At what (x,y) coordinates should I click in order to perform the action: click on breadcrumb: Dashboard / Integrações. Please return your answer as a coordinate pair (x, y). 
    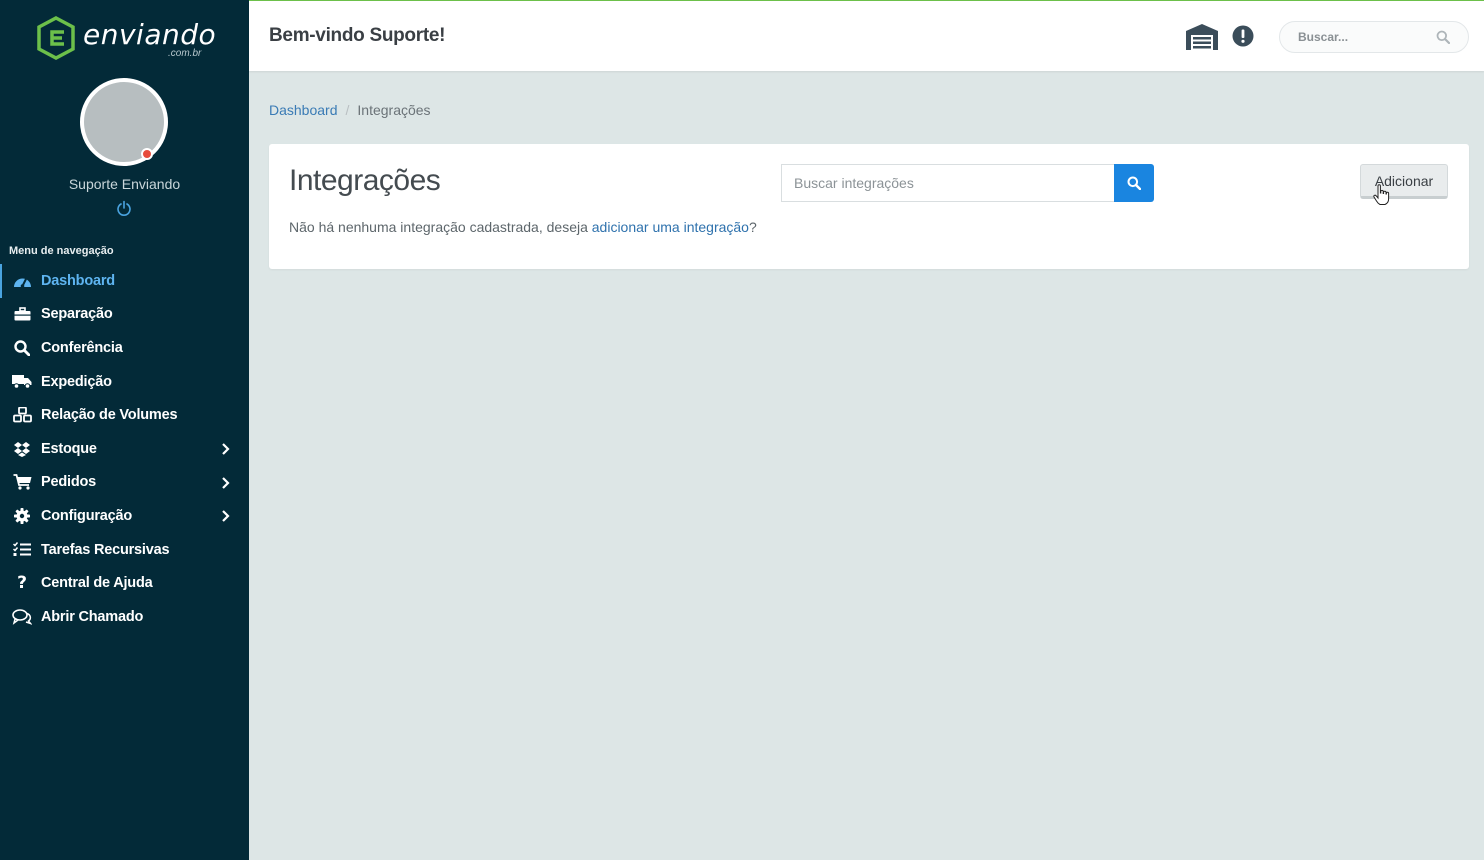
    Looking at the image, I should click on (350, 110).